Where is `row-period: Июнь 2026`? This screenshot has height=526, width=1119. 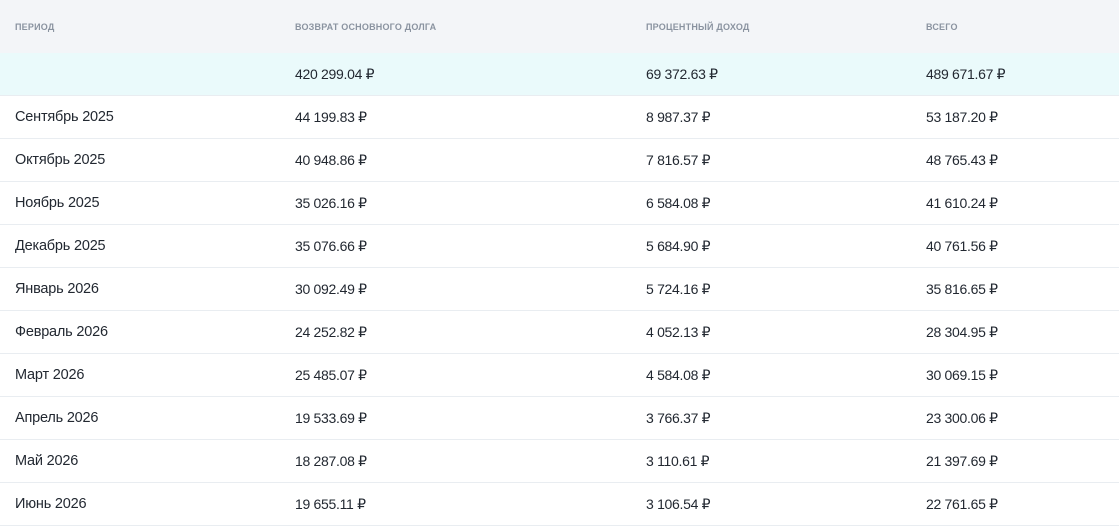 row-period: Июнь 2026 is located at coordinates (51, 504).